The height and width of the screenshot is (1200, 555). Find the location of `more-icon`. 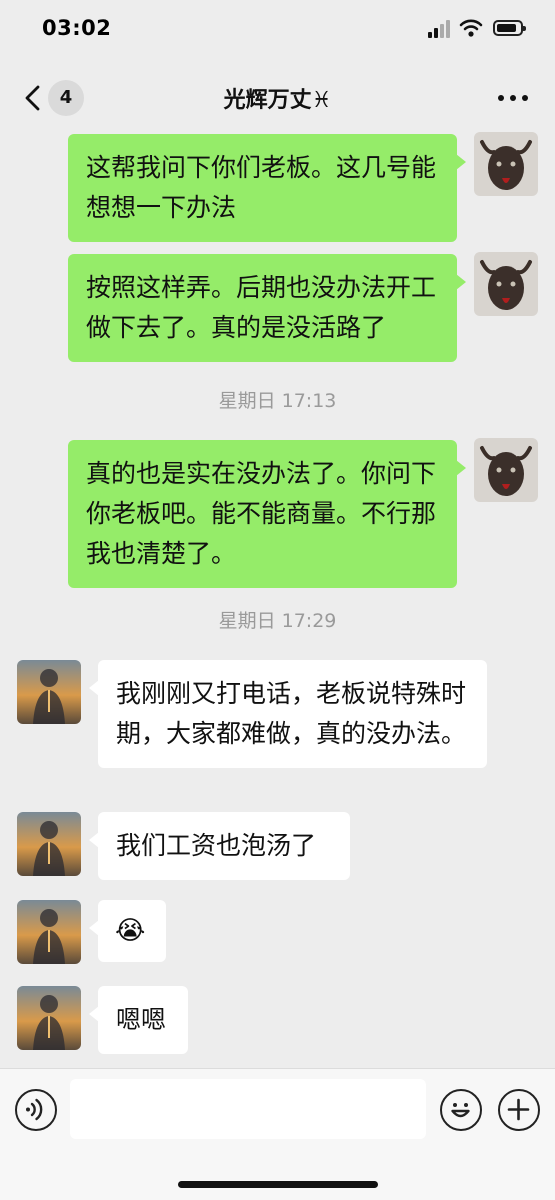

more-icon is located at coordinates (513, 99).